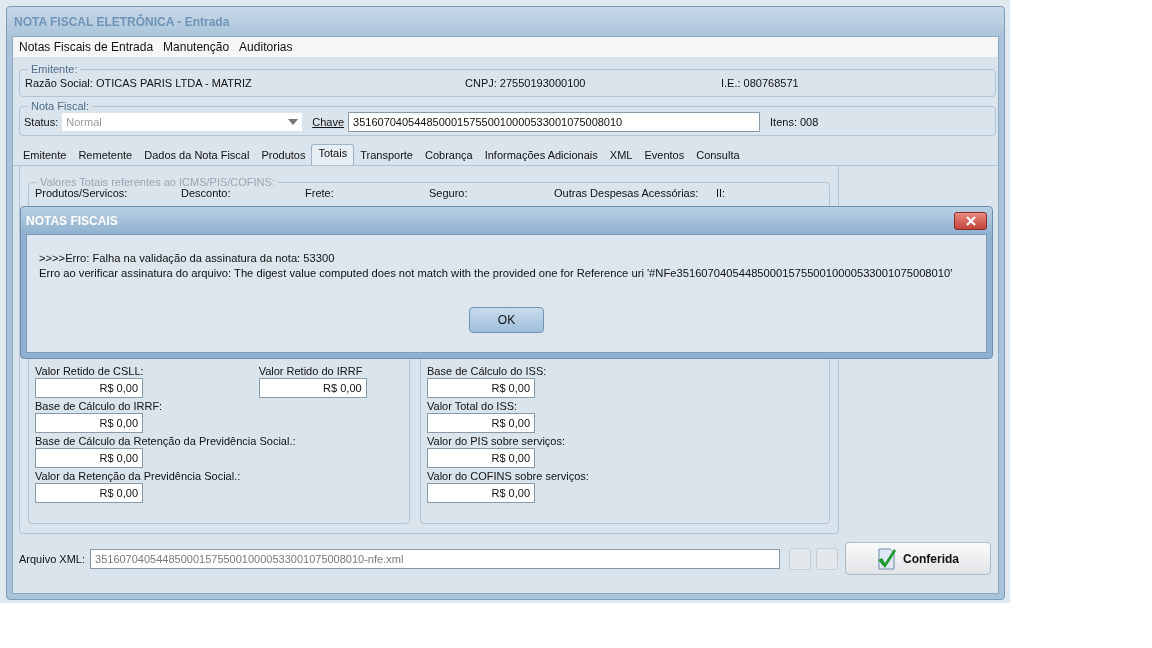 The height and width of the screenshot is (648, 1152). What do you see at coordinates (554, 122) in the screenshot?
I see `chave-field: 35160704054485000157550010000533001075008010` at bounding box center [554, 122].